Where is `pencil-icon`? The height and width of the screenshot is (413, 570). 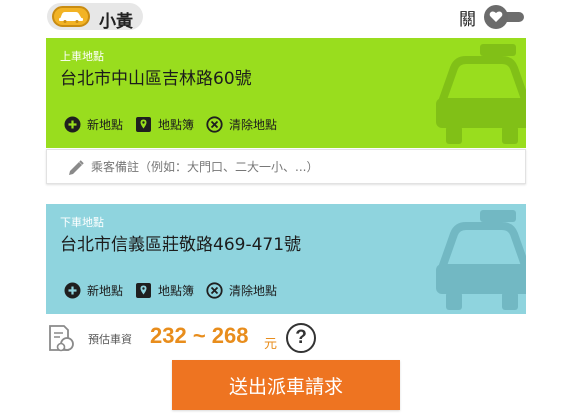
pencil-icon is located at coordinates (76, 167).